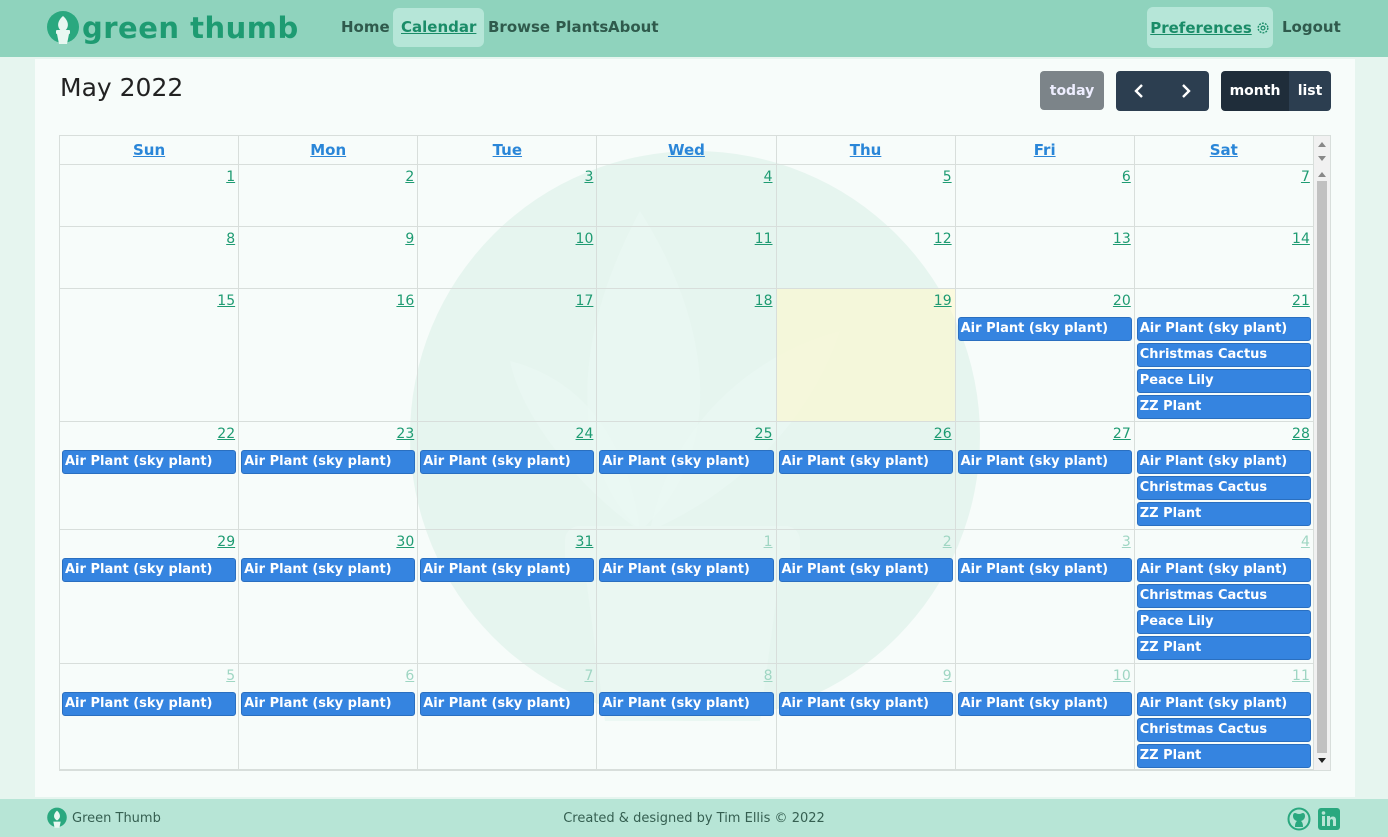 The height and width of the screenshot is (837, 1388). Describe the element at coordinates (1139, 91) in the screenshot. I see `prev-month-button` at that location.